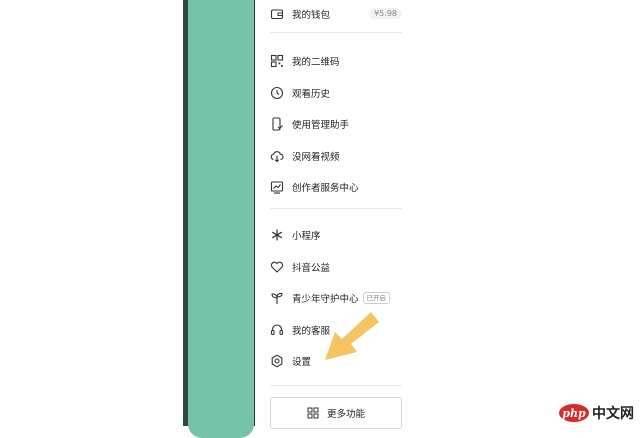  What do you see at coordinates (340, 93) in the screenshot?
I see `menu-item-history: 观看历史` at bounding box center [340, 93].